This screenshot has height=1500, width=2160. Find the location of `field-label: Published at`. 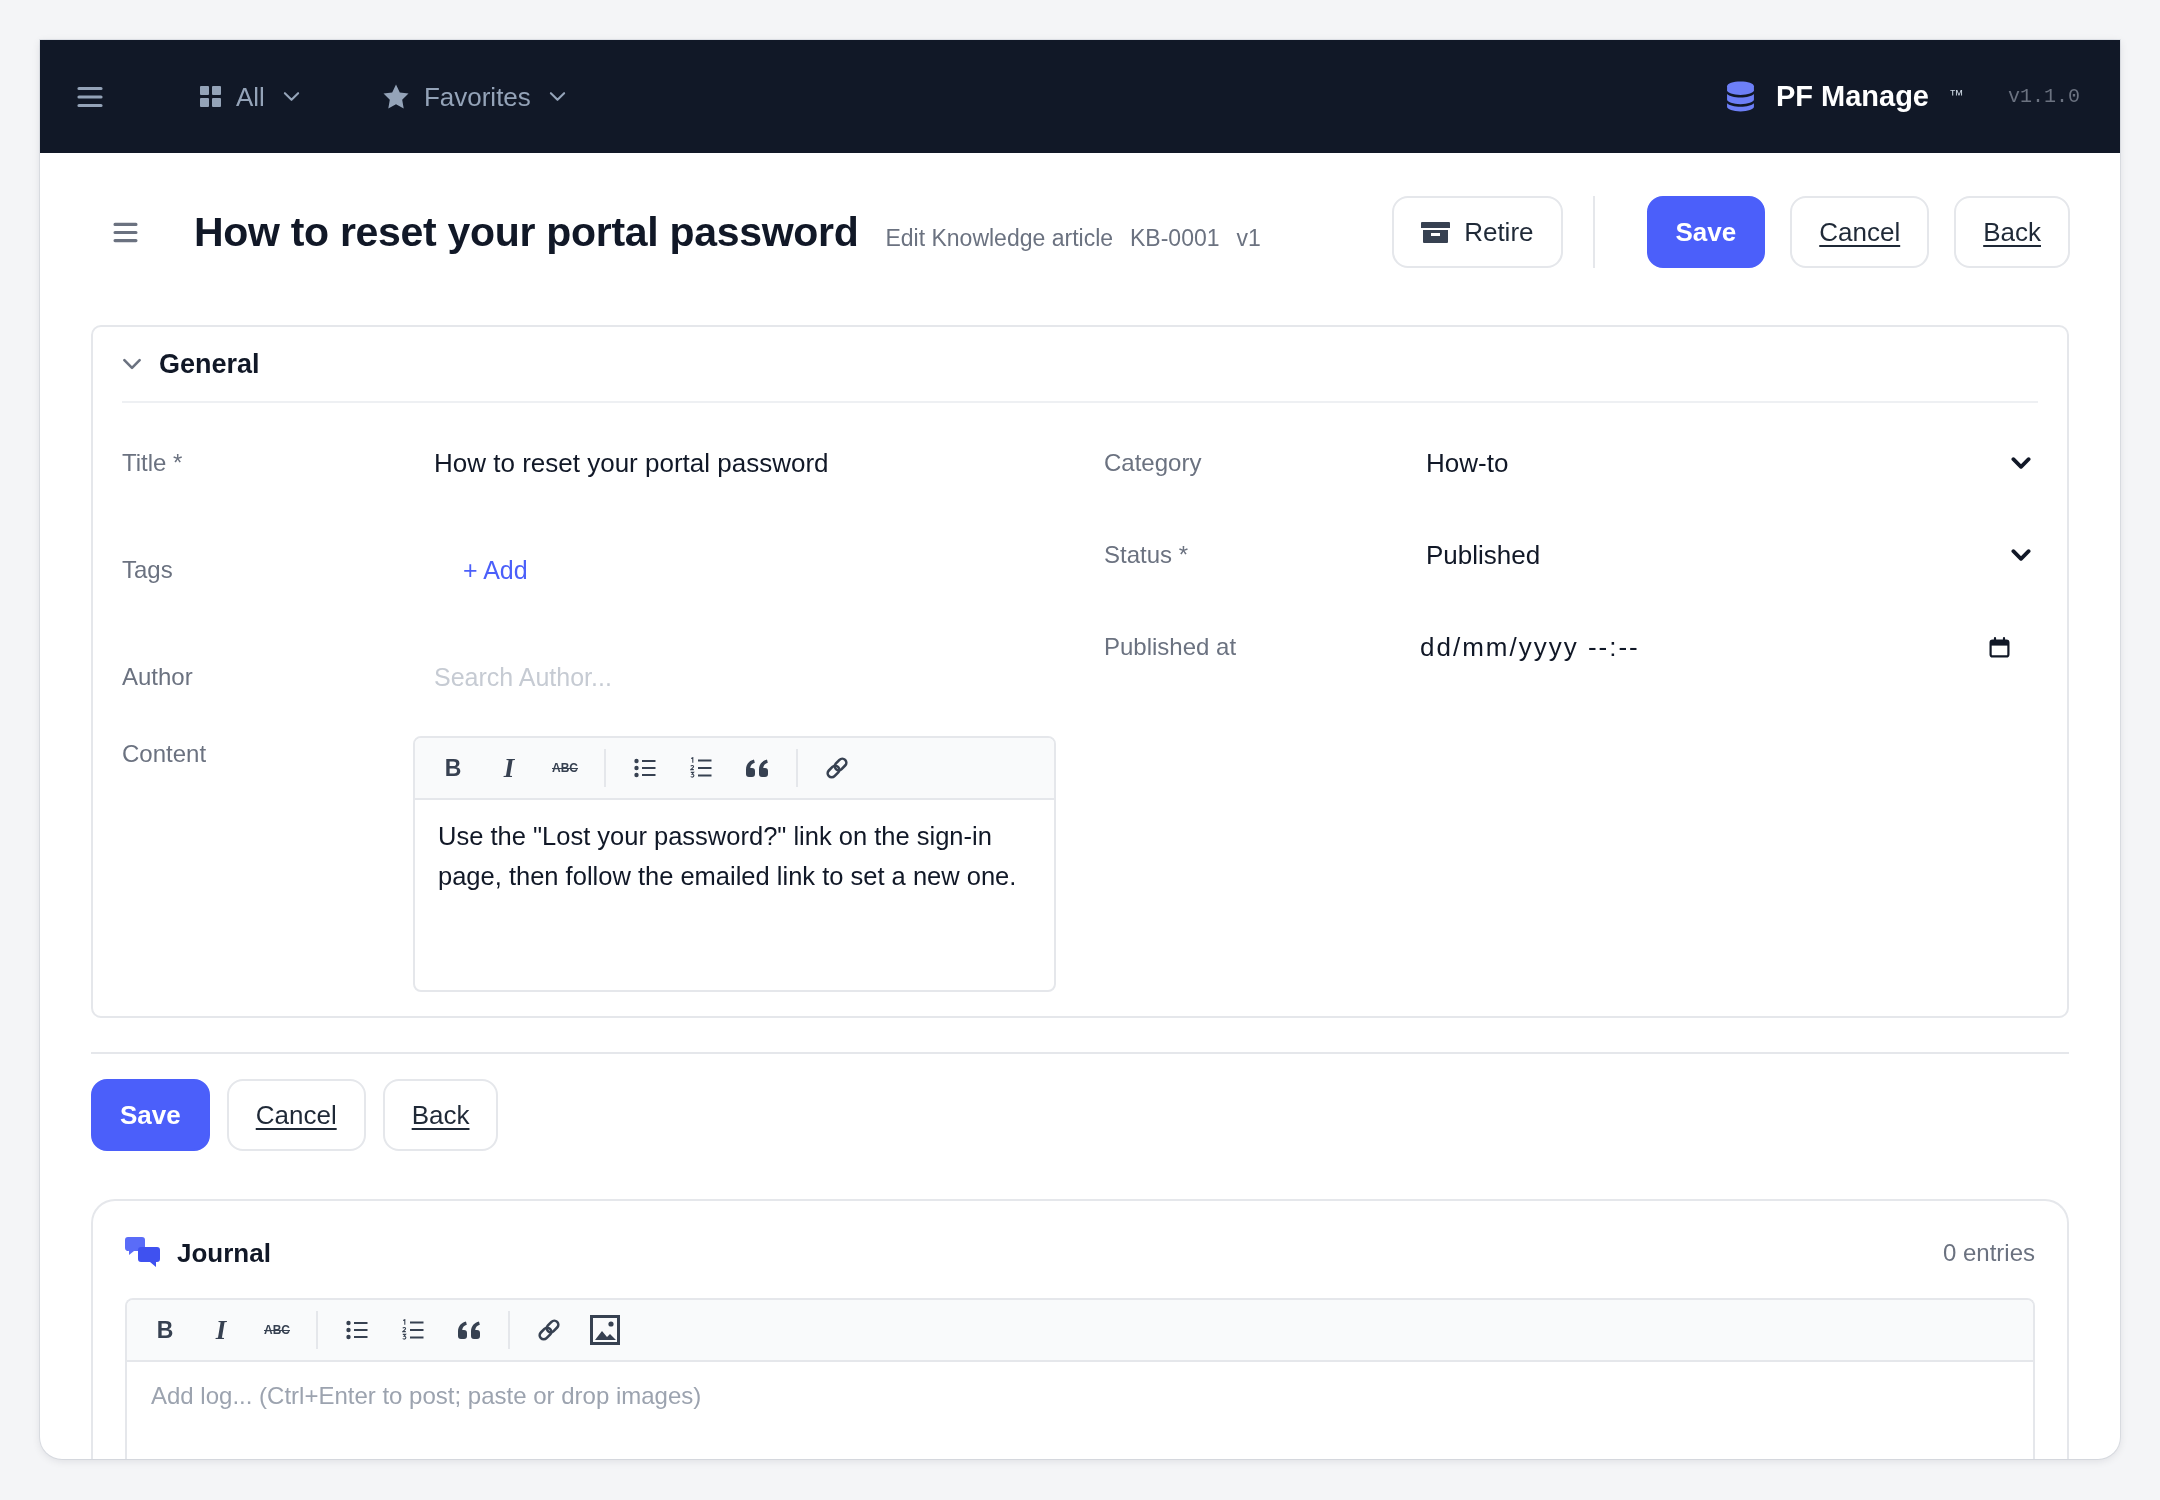

field-label: Published at is located at coordinates (1170, 647).